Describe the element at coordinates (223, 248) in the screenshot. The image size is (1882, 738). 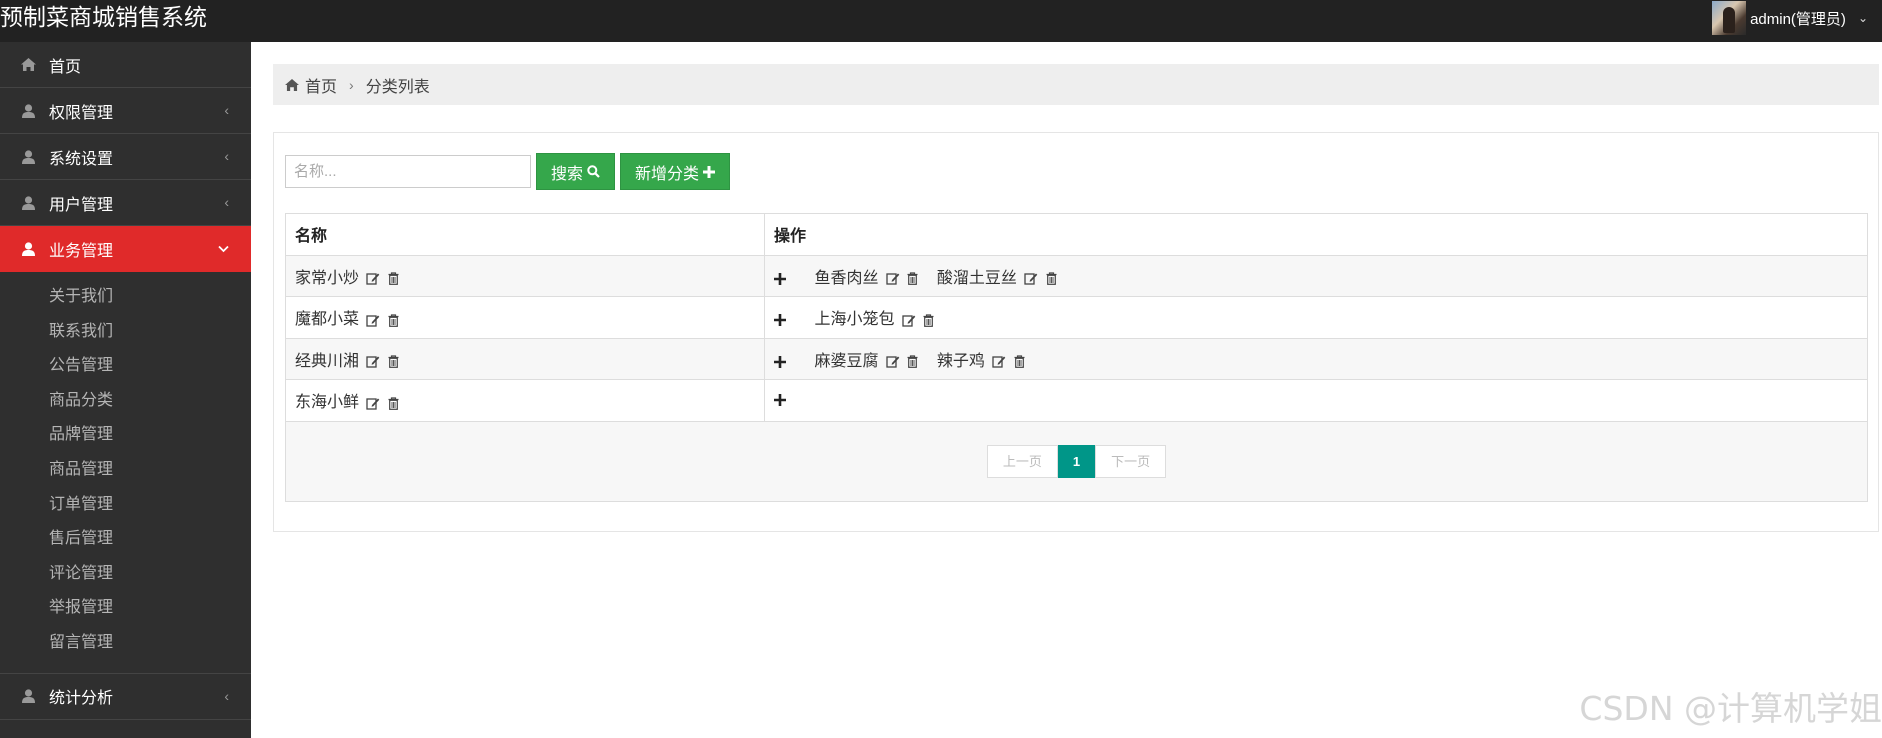
I see `chevron-down-icon` at that location.